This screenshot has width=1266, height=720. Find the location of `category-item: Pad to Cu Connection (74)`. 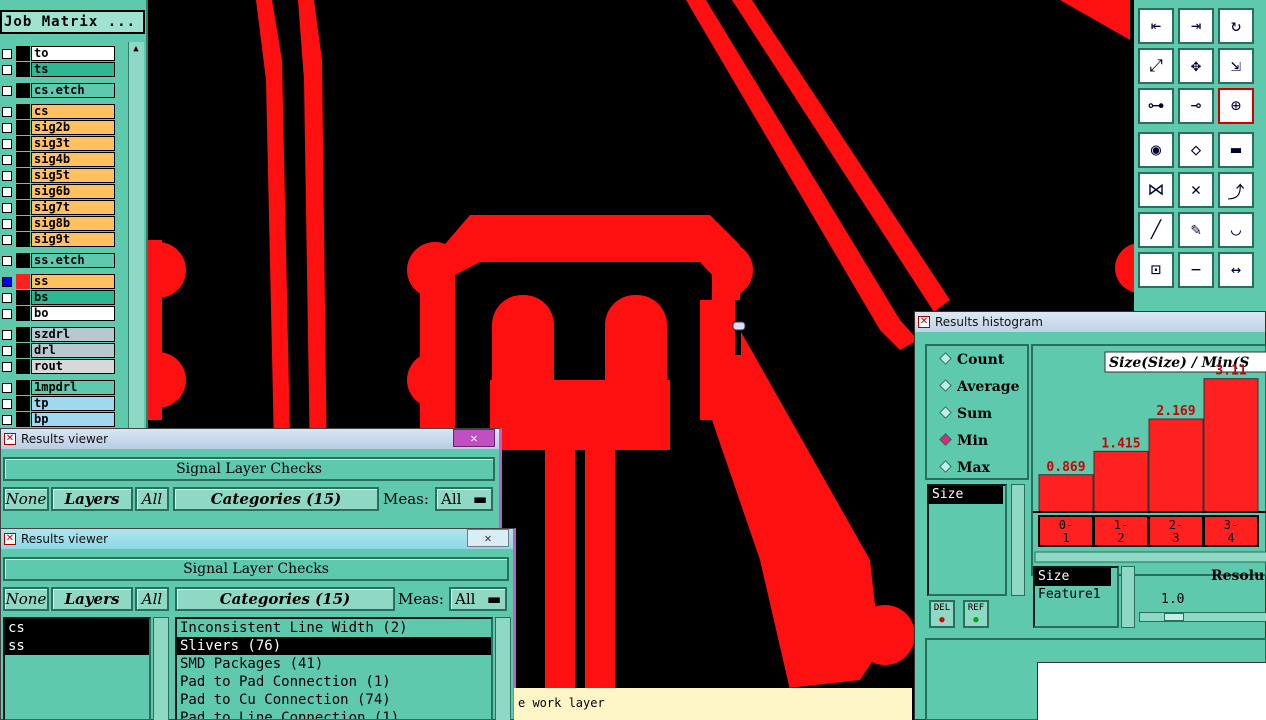

category-item: Pad to Cu Connection (74) is located at coordinates (334, 700).